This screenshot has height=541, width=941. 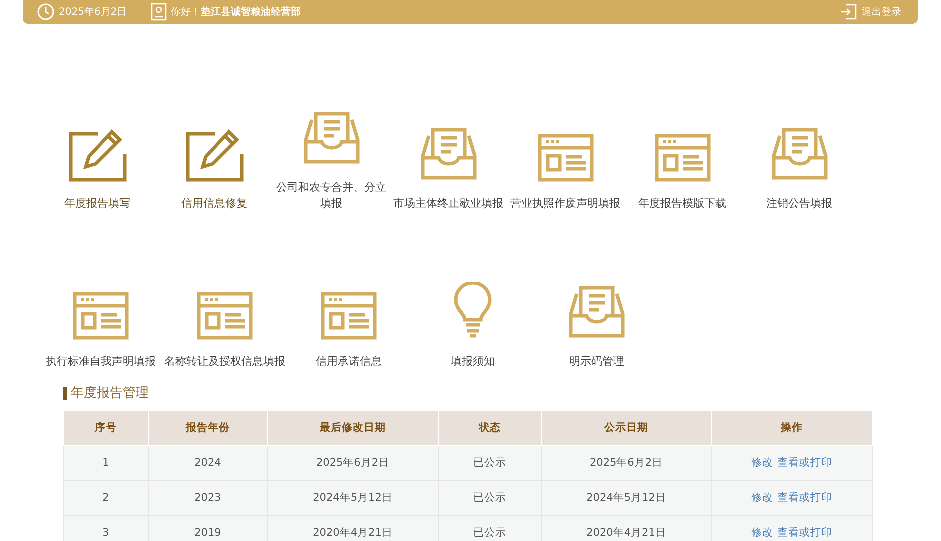 I want to click on menu-item: 信用承诺信息, so click(x=349, y=330).